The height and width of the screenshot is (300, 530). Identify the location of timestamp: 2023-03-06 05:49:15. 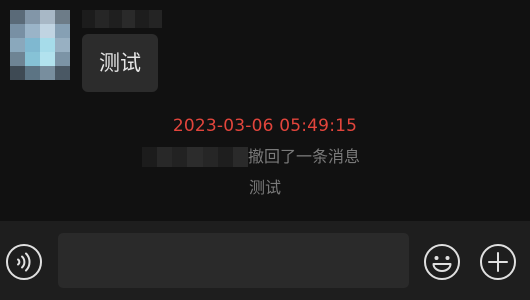
(265, 126).